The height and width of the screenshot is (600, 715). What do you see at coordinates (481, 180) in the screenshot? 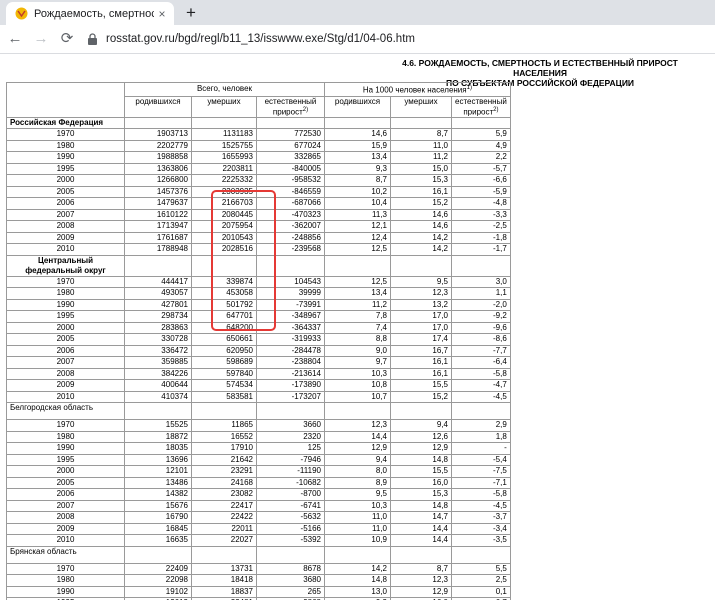
I see `cell-natural-per1000: -6,6` at bounding box center [481, 180].